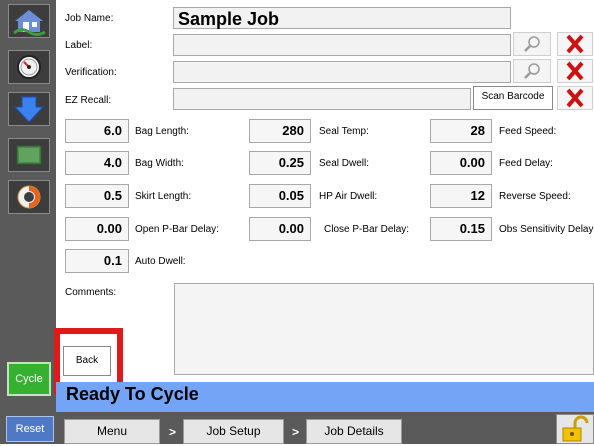  What do you see at coordinates (461, 131) in the screenshot?
I see `feed-speed-value: 28` at bounding box center [461, 131].